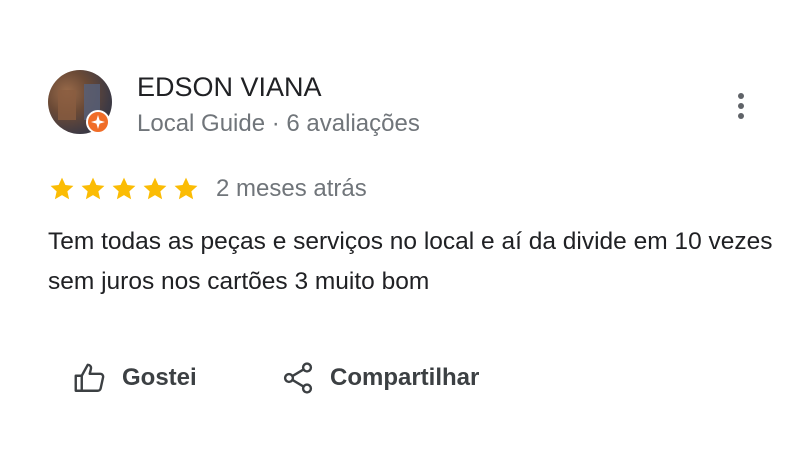  I want to click on share-button: Compartilhar, so click(379, 378).